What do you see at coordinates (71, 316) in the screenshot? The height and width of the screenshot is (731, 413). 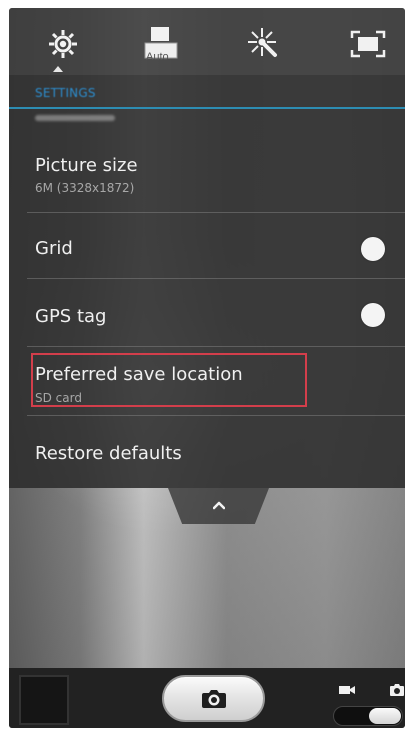 I see `setting-label: GPS tag` at bounding box center [71, 316].